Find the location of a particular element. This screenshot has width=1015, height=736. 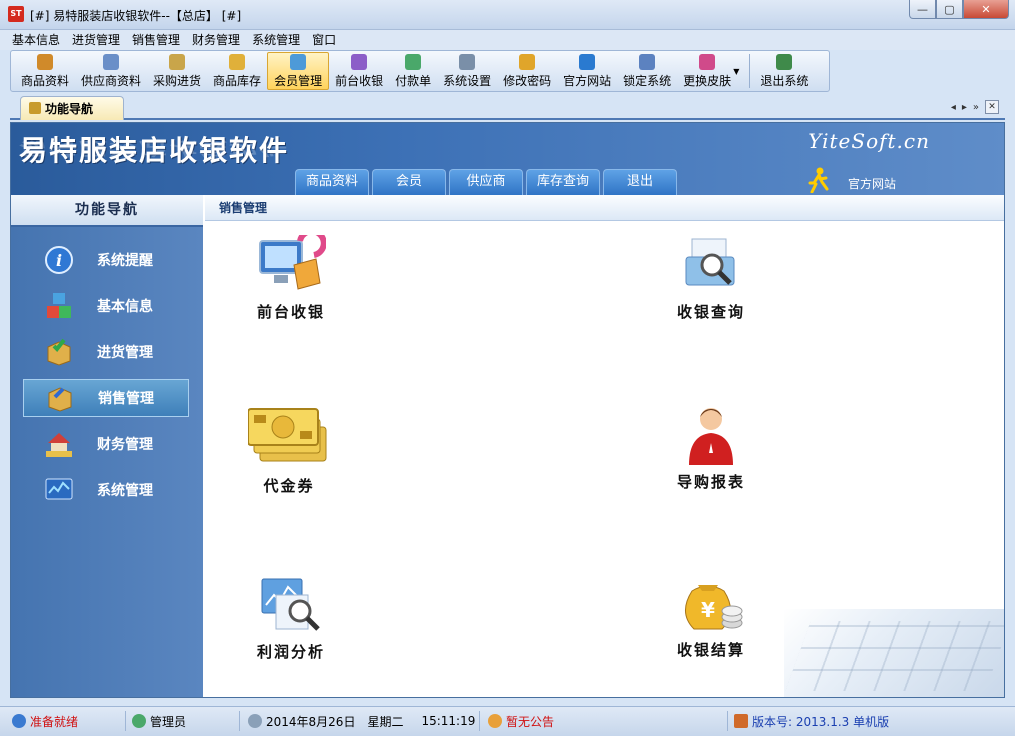

keyboard-background-image is located at coordinates (894, 653).